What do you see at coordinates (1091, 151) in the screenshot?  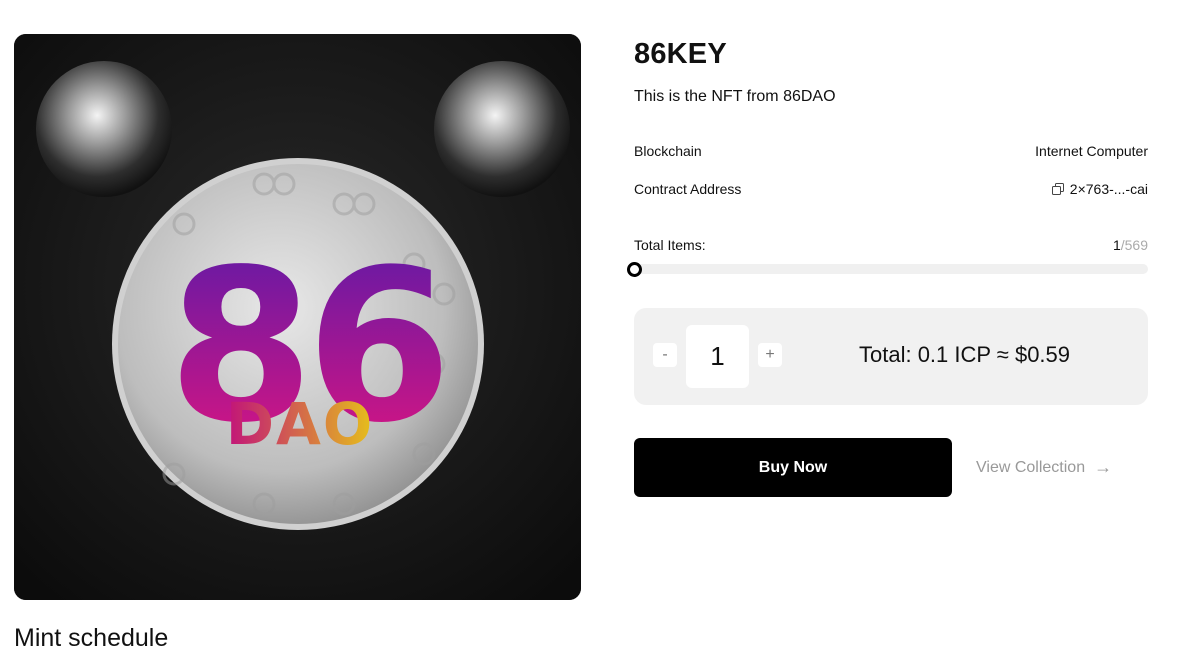 I see `blockchain-value: Internet Computer` at bounding box center [1091, 151].